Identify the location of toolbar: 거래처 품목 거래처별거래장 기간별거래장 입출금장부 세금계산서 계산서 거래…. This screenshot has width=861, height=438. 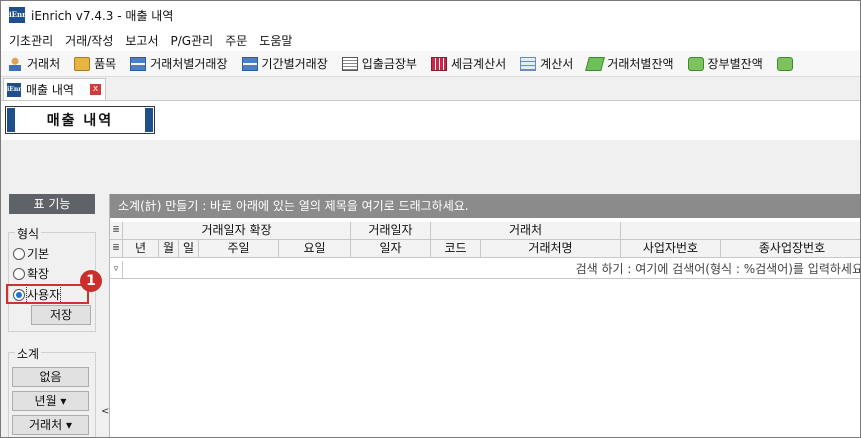
(430, 64).